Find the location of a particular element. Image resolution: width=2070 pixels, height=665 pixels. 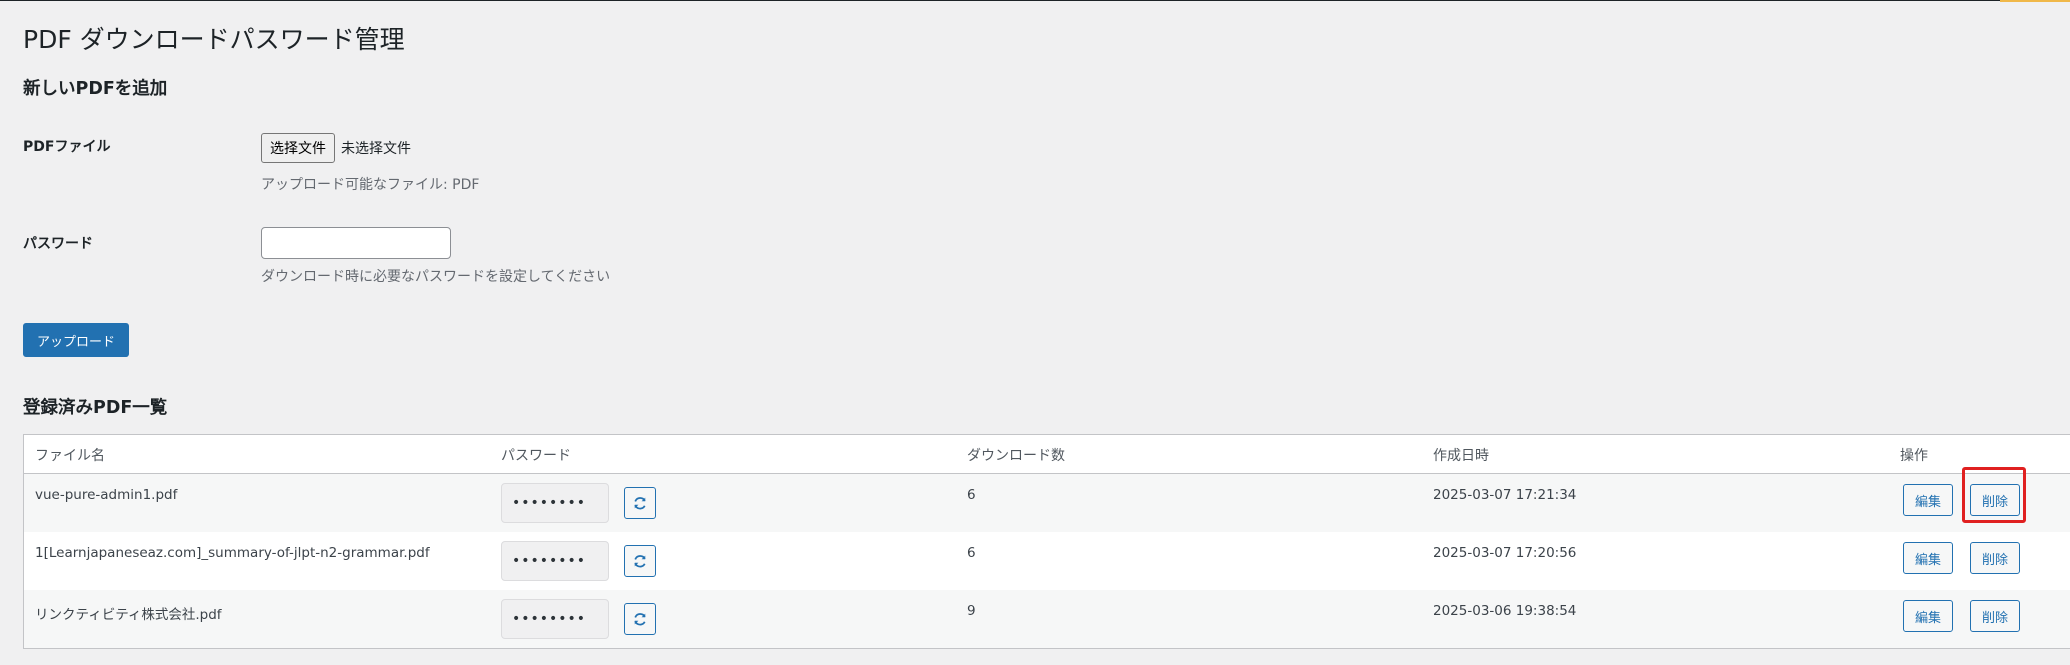

page-title: PDF ダウンロードパスワード管理 is located at coordinates (214, 39).